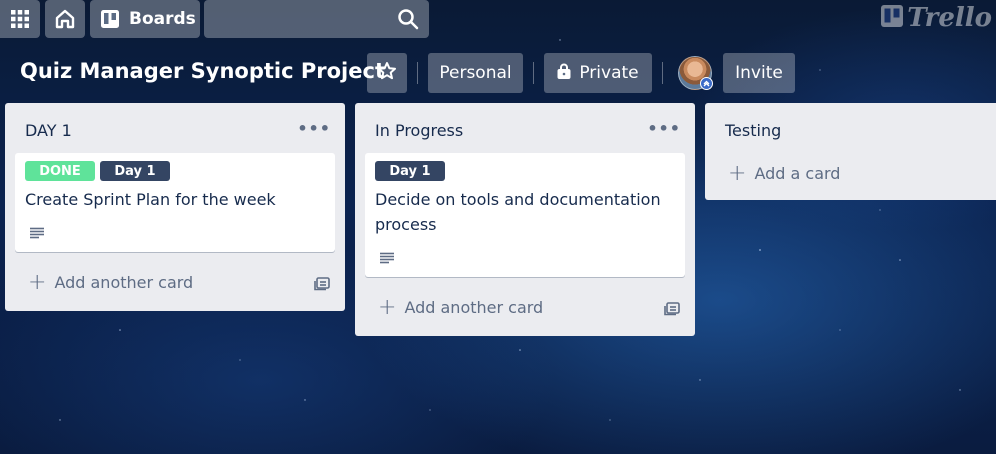  I want to click on boards-button: Boards, so click(145, 19).